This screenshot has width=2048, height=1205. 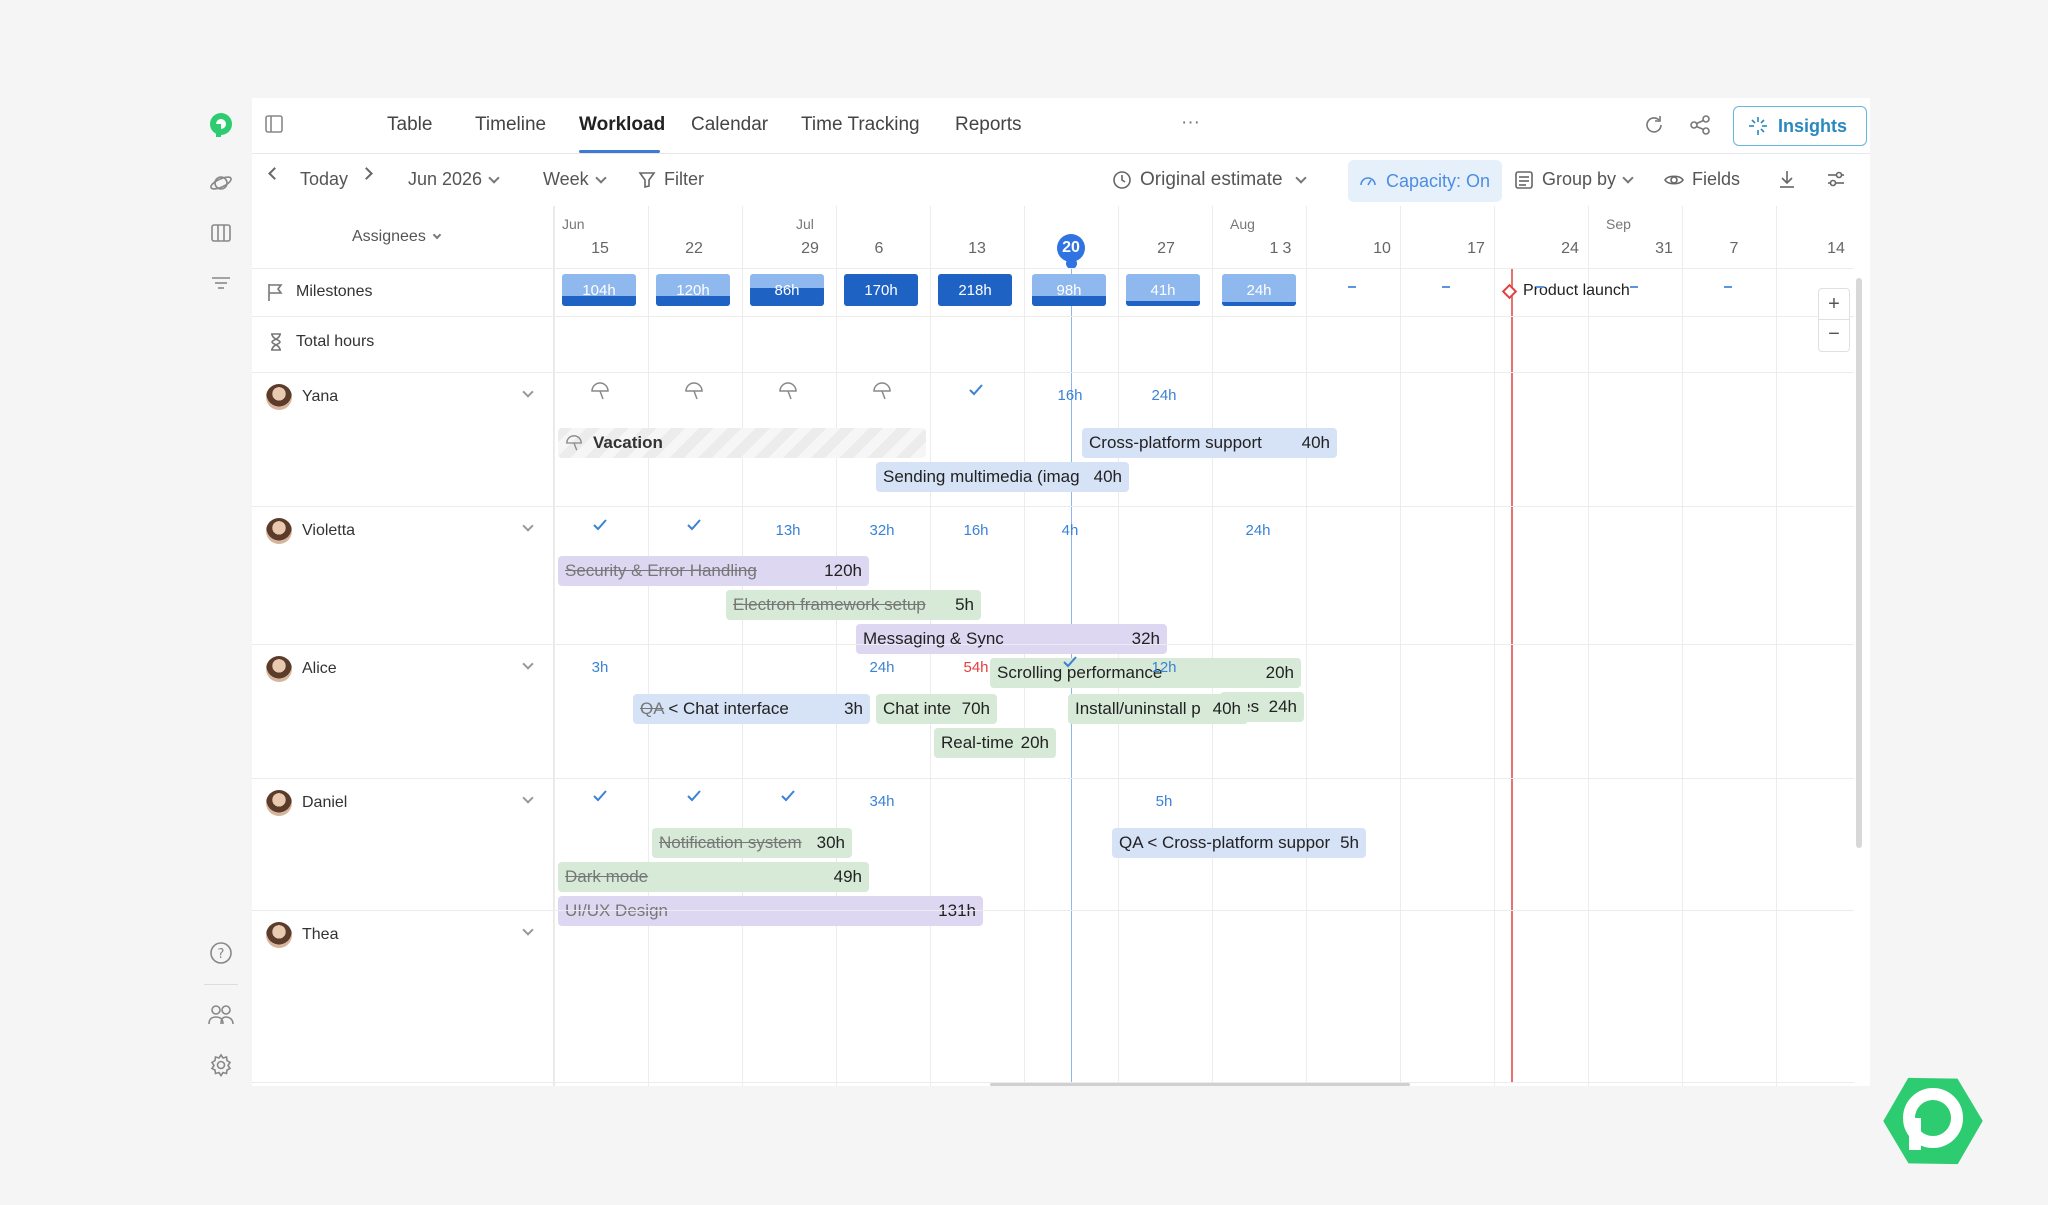 What do you see at coordinates (1702, 179) in the screenshot?
I see `fields-button: Fields` at bounding box center [1702, 179].